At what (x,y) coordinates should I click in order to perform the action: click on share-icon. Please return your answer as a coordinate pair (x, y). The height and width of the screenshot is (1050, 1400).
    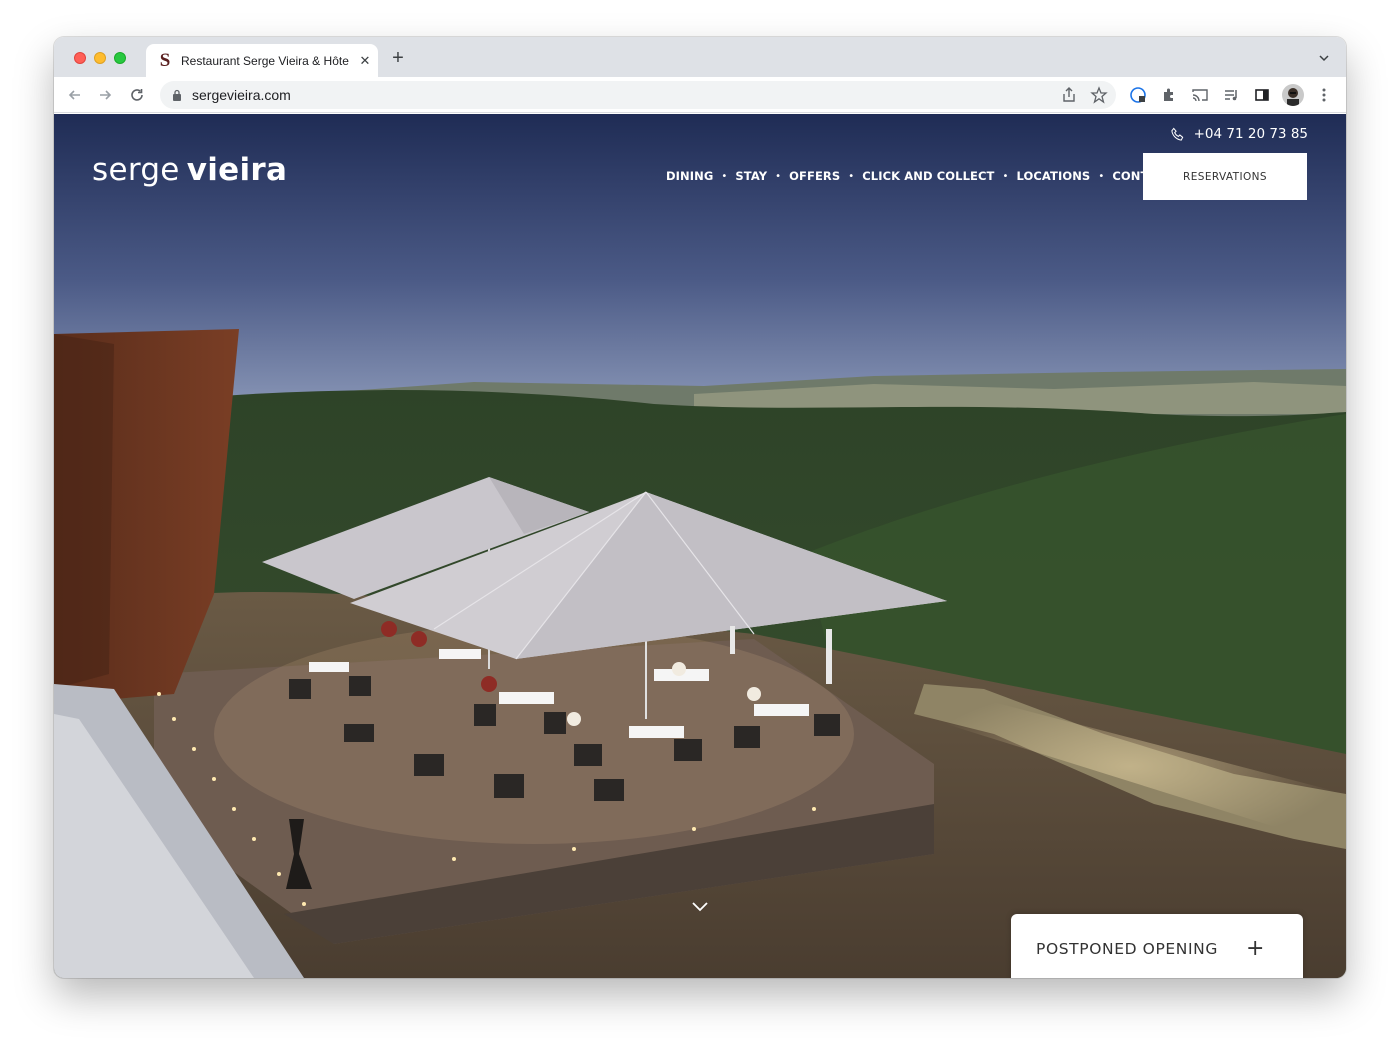
    Looking at the image, I should click on (1069, 95).